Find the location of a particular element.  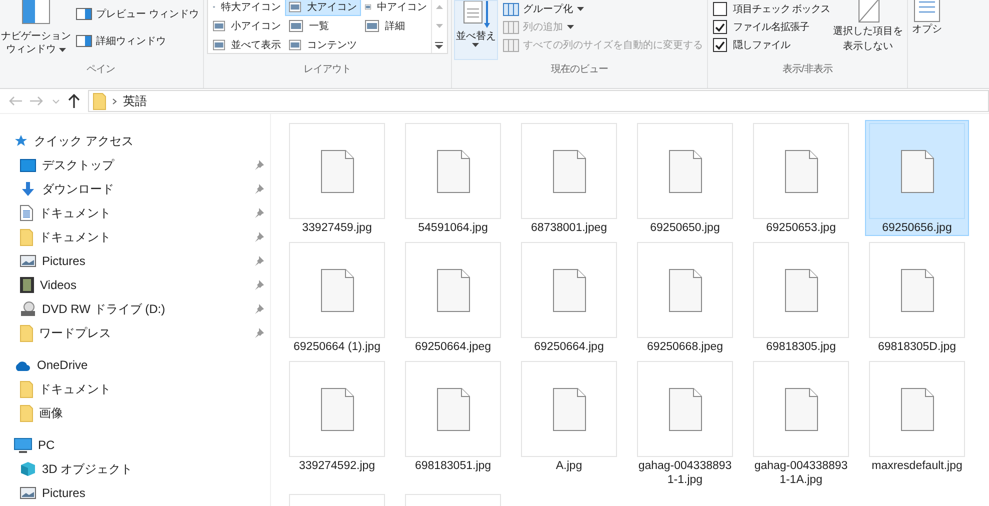

nav-section: PC is located at coordinates (46, 445).